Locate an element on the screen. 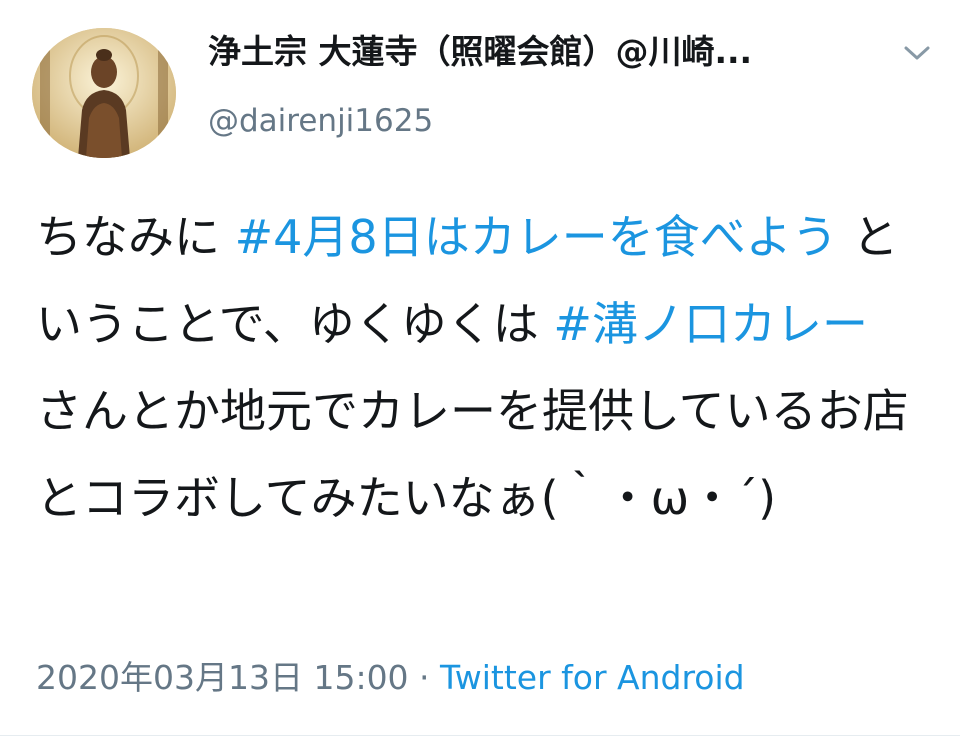  hashtag-link: #溝ノ口カレー is located at coordinates (710, 324).